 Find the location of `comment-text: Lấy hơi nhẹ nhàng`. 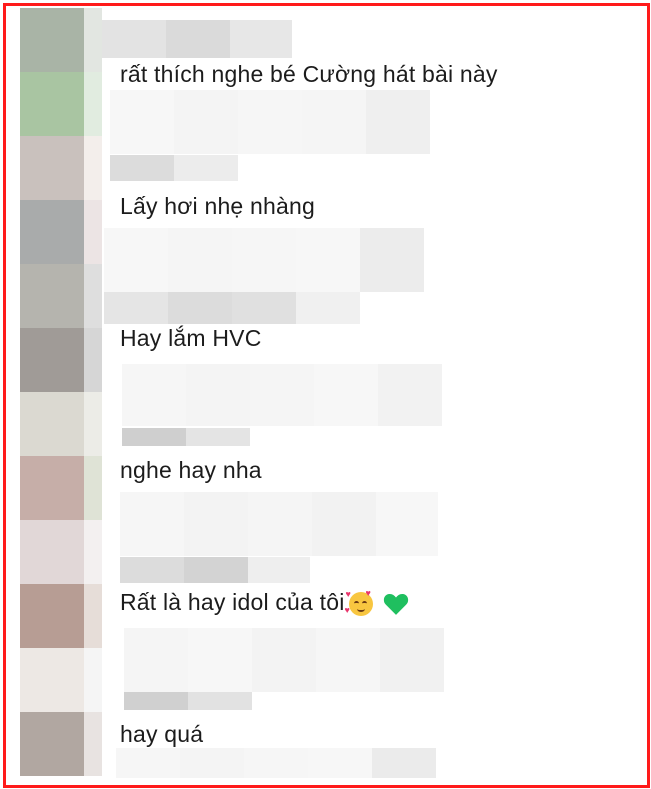

comment-text: Lấy hơi nhẹ nhàng is located at coordinates (217, 206).